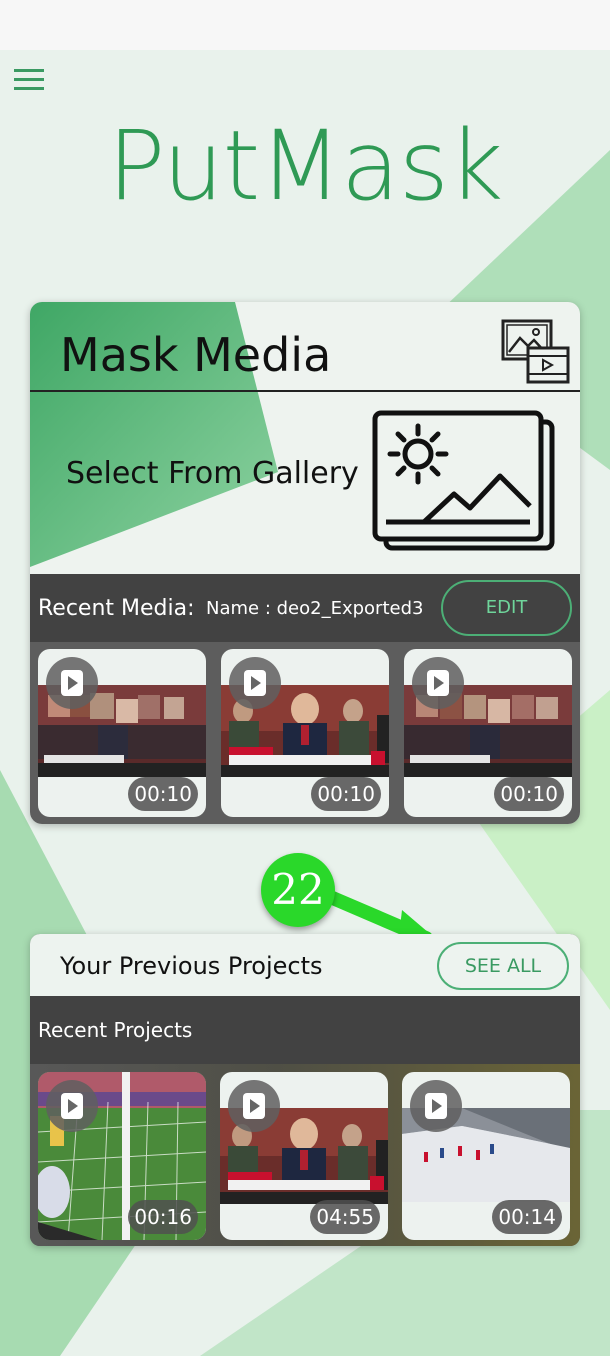 The image size is (610, 1356). I want to click on project-thumbnail: 00:16, so click(122, 1156).